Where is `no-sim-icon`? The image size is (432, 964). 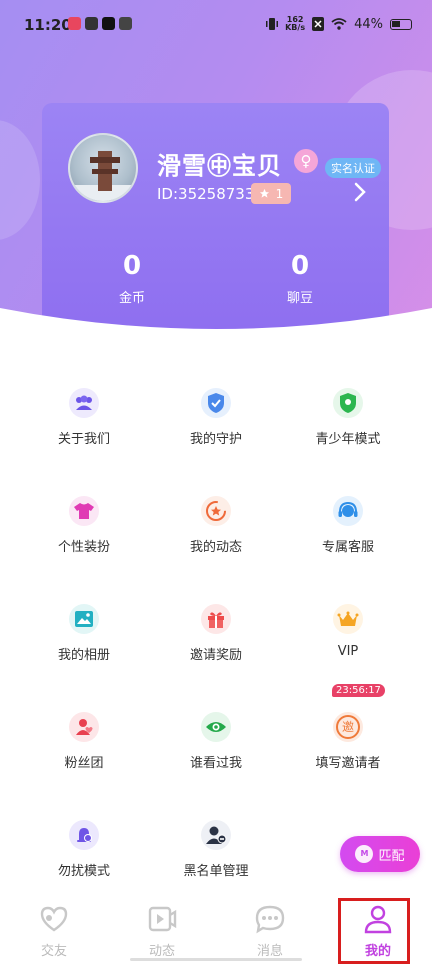
no-sim-icon is located at coordinates (318, 24).